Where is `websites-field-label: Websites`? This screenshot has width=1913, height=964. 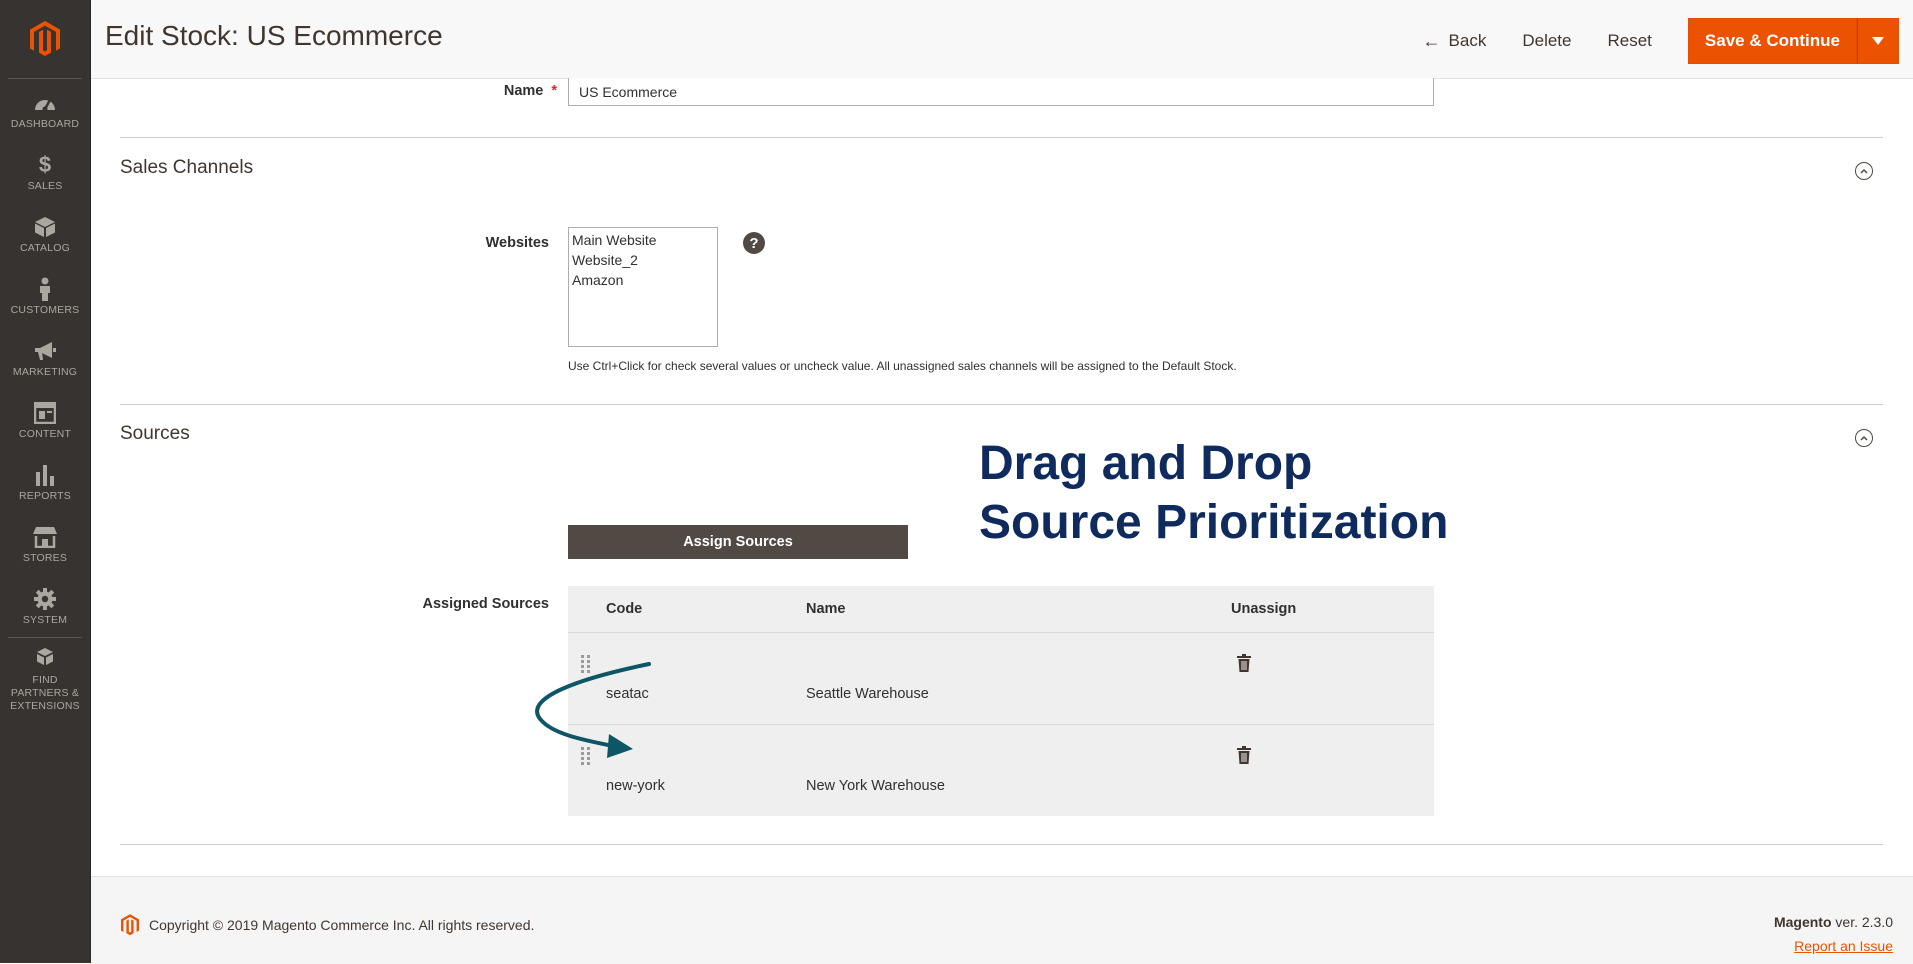 websites-field-label: Websites is located at coordinates (517, 243).